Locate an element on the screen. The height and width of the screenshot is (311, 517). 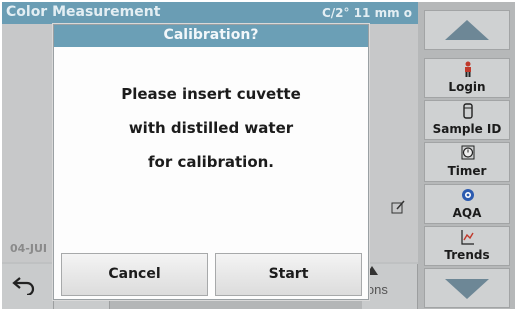
sidebar-item-trends: Trends is located at coordinates (467, 246).